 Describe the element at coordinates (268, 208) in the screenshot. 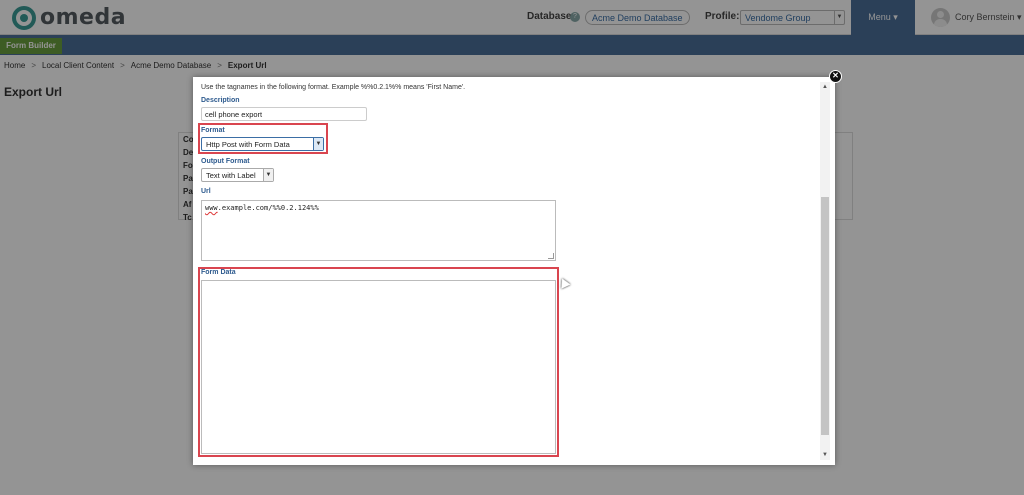

I see `url-value-rest: .example.com/%%0.2.124%%` at that location.